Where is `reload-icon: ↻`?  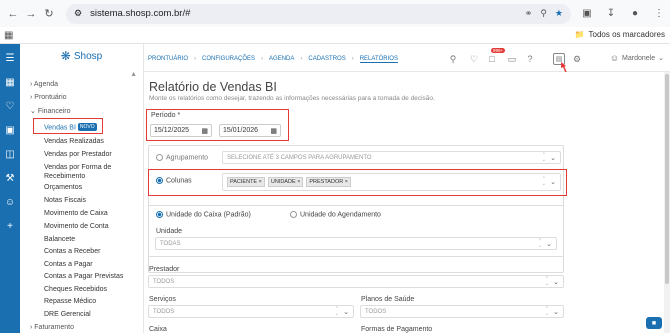
reload-icon: ↻ is located at coordinates (49, 14).